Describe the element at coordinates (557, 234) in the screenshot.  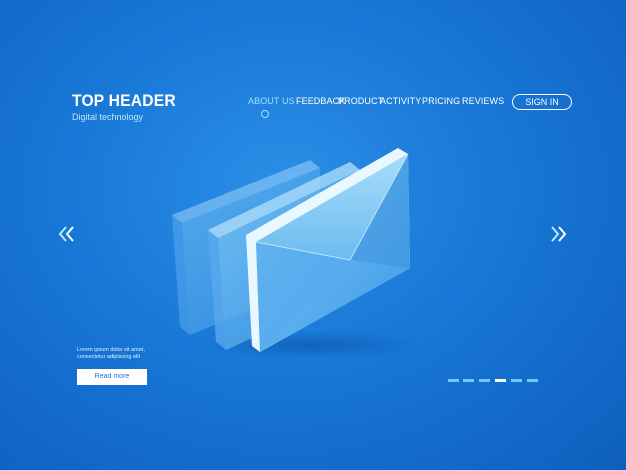
I see `chevron-double-right-icon` at that location.